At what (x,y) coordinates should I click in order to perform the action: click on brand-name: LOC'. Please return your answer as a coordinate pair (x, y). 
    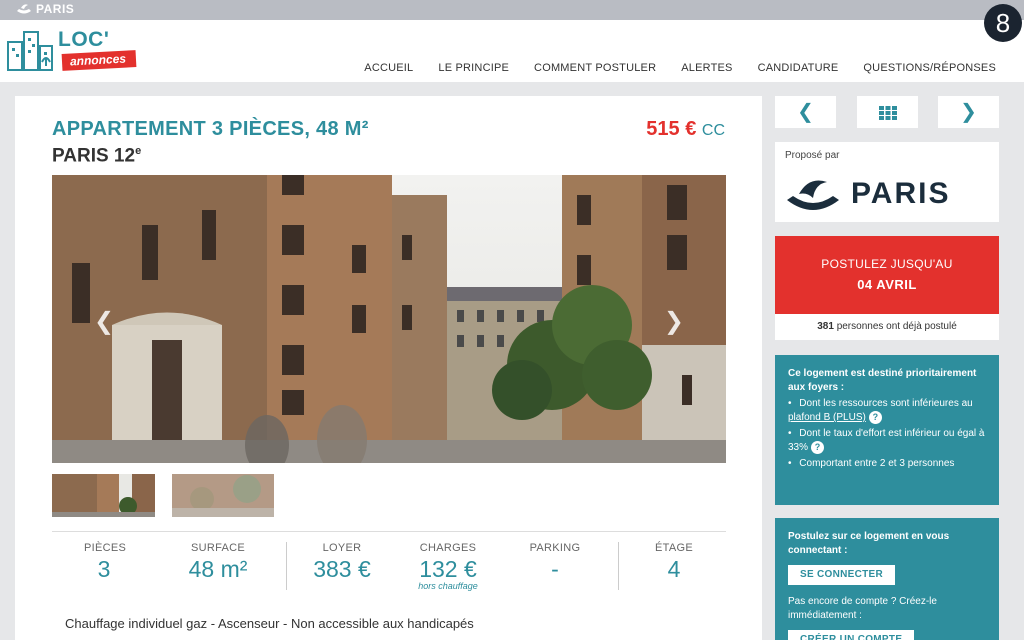
    Looking at the image, I should click on (84, 39).